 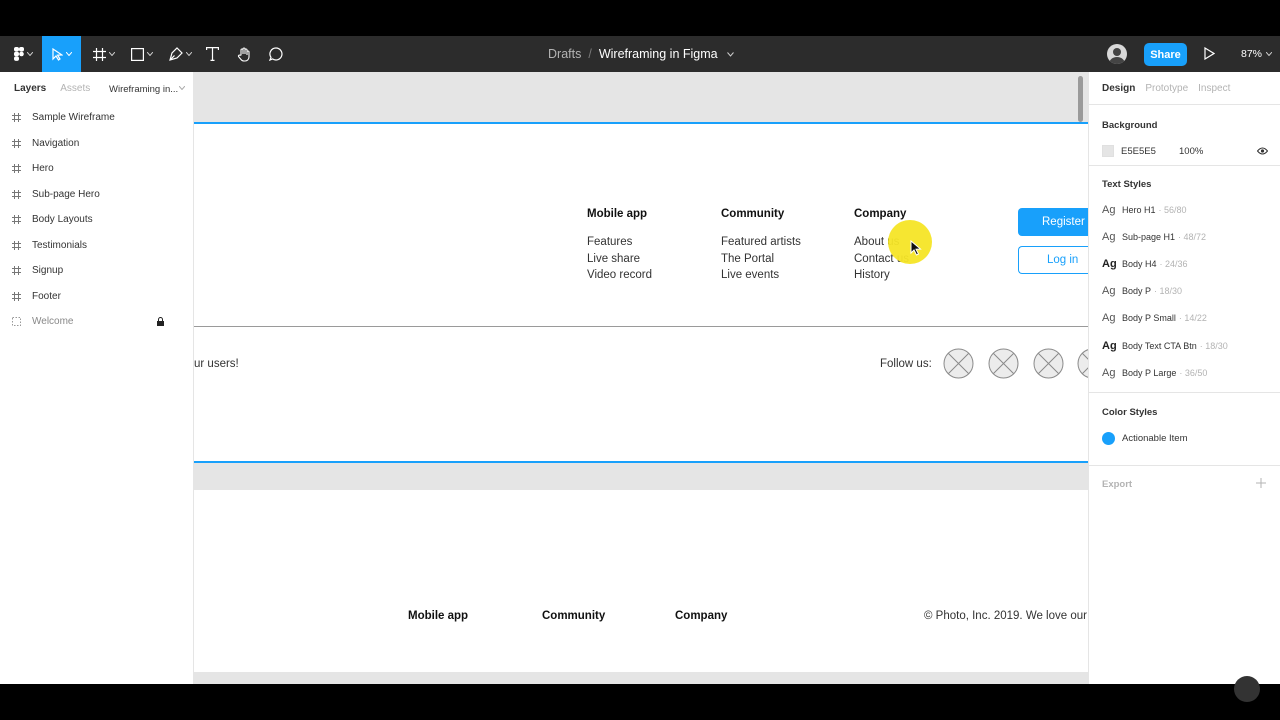 What do you see at coordinates (747, 259) in the screenshot?
I see `footer-link: The Portal` at bounding box center [747, 259].